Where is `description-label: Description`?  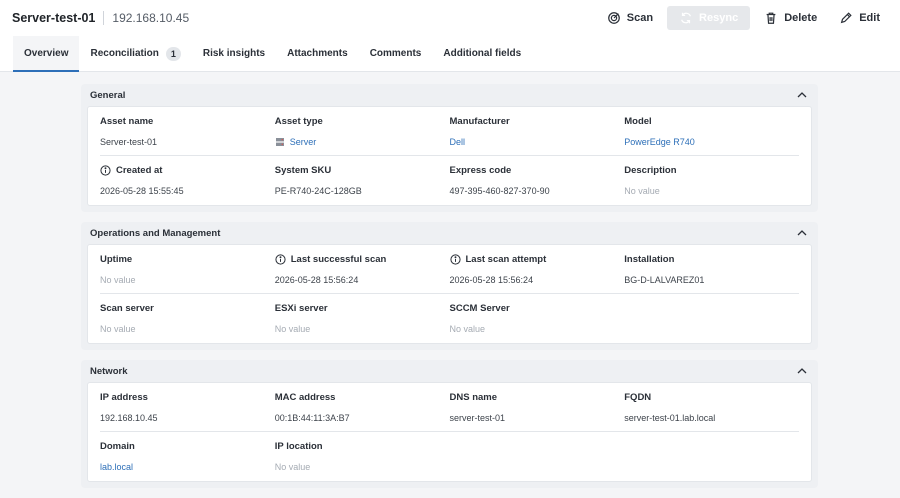 description-label: Description is located at coordinates (650, 170).